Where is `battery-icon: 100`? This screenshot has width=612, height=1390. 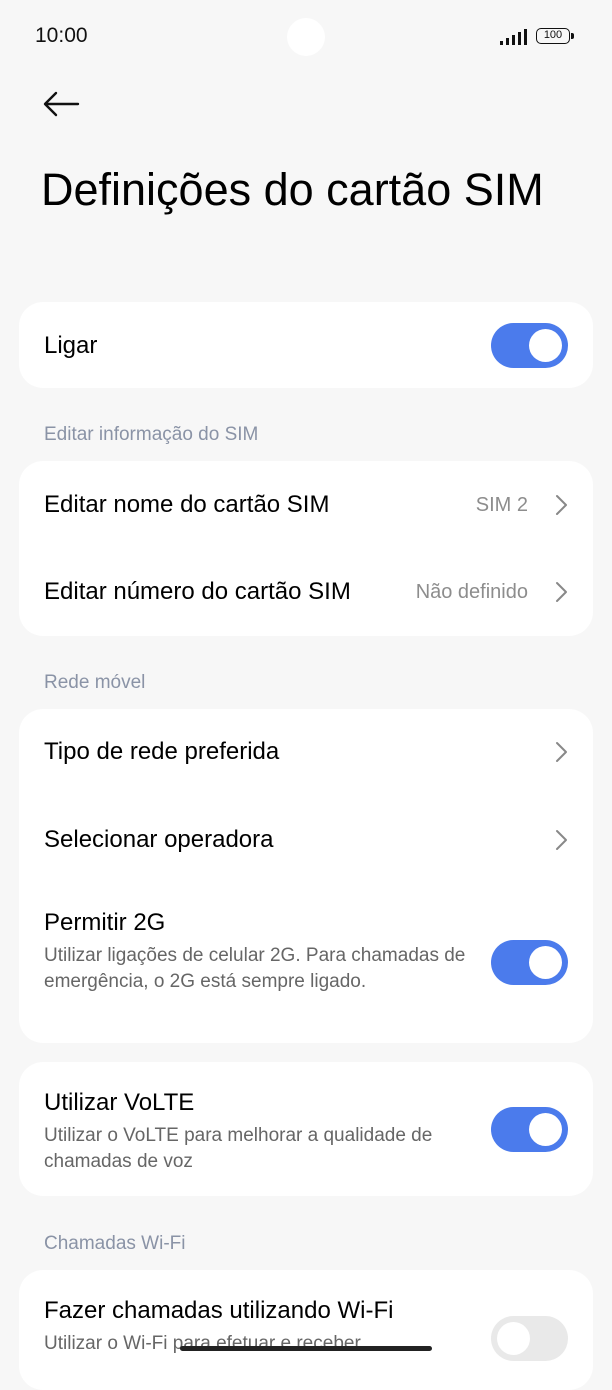
battery-icon: 100 is located at coordinates (555, 36).